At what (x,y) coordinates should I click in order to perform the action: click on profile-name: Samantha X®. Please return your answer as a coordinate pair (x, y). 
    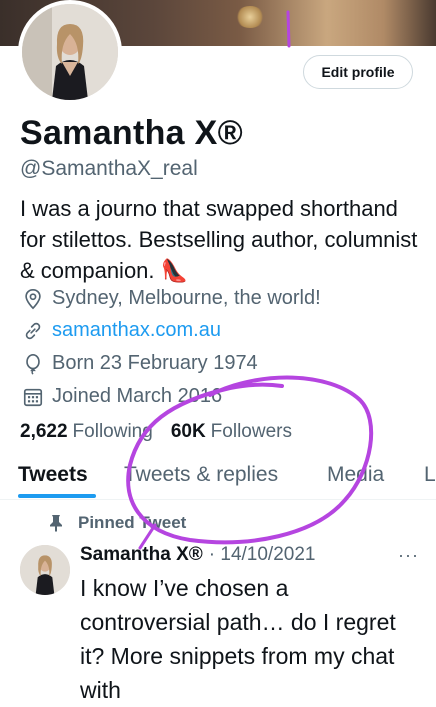
    Looking at the image, I should click on (131, 133).